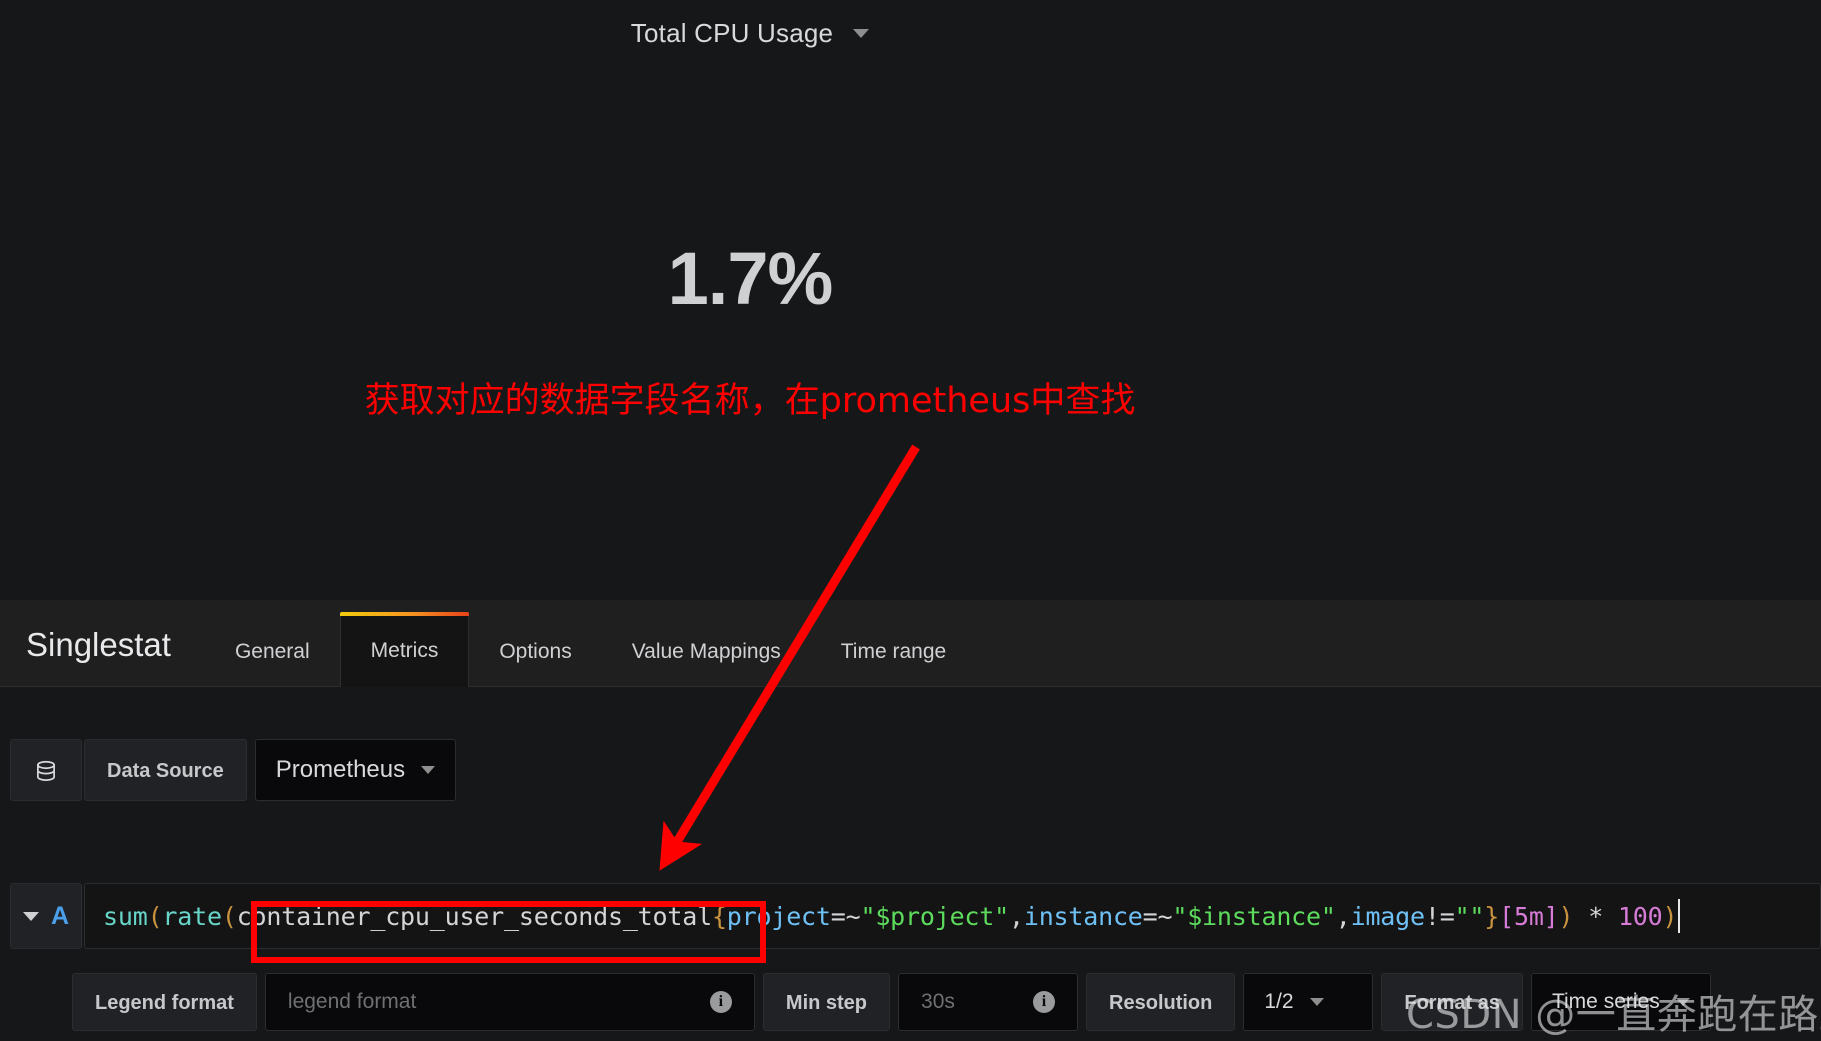 This screenshot has height=1041, width=1821. What do you see at coordinates (60, 915) in the screenshot?
I see `query-ref-id: A` at bounding box center [60, 915].